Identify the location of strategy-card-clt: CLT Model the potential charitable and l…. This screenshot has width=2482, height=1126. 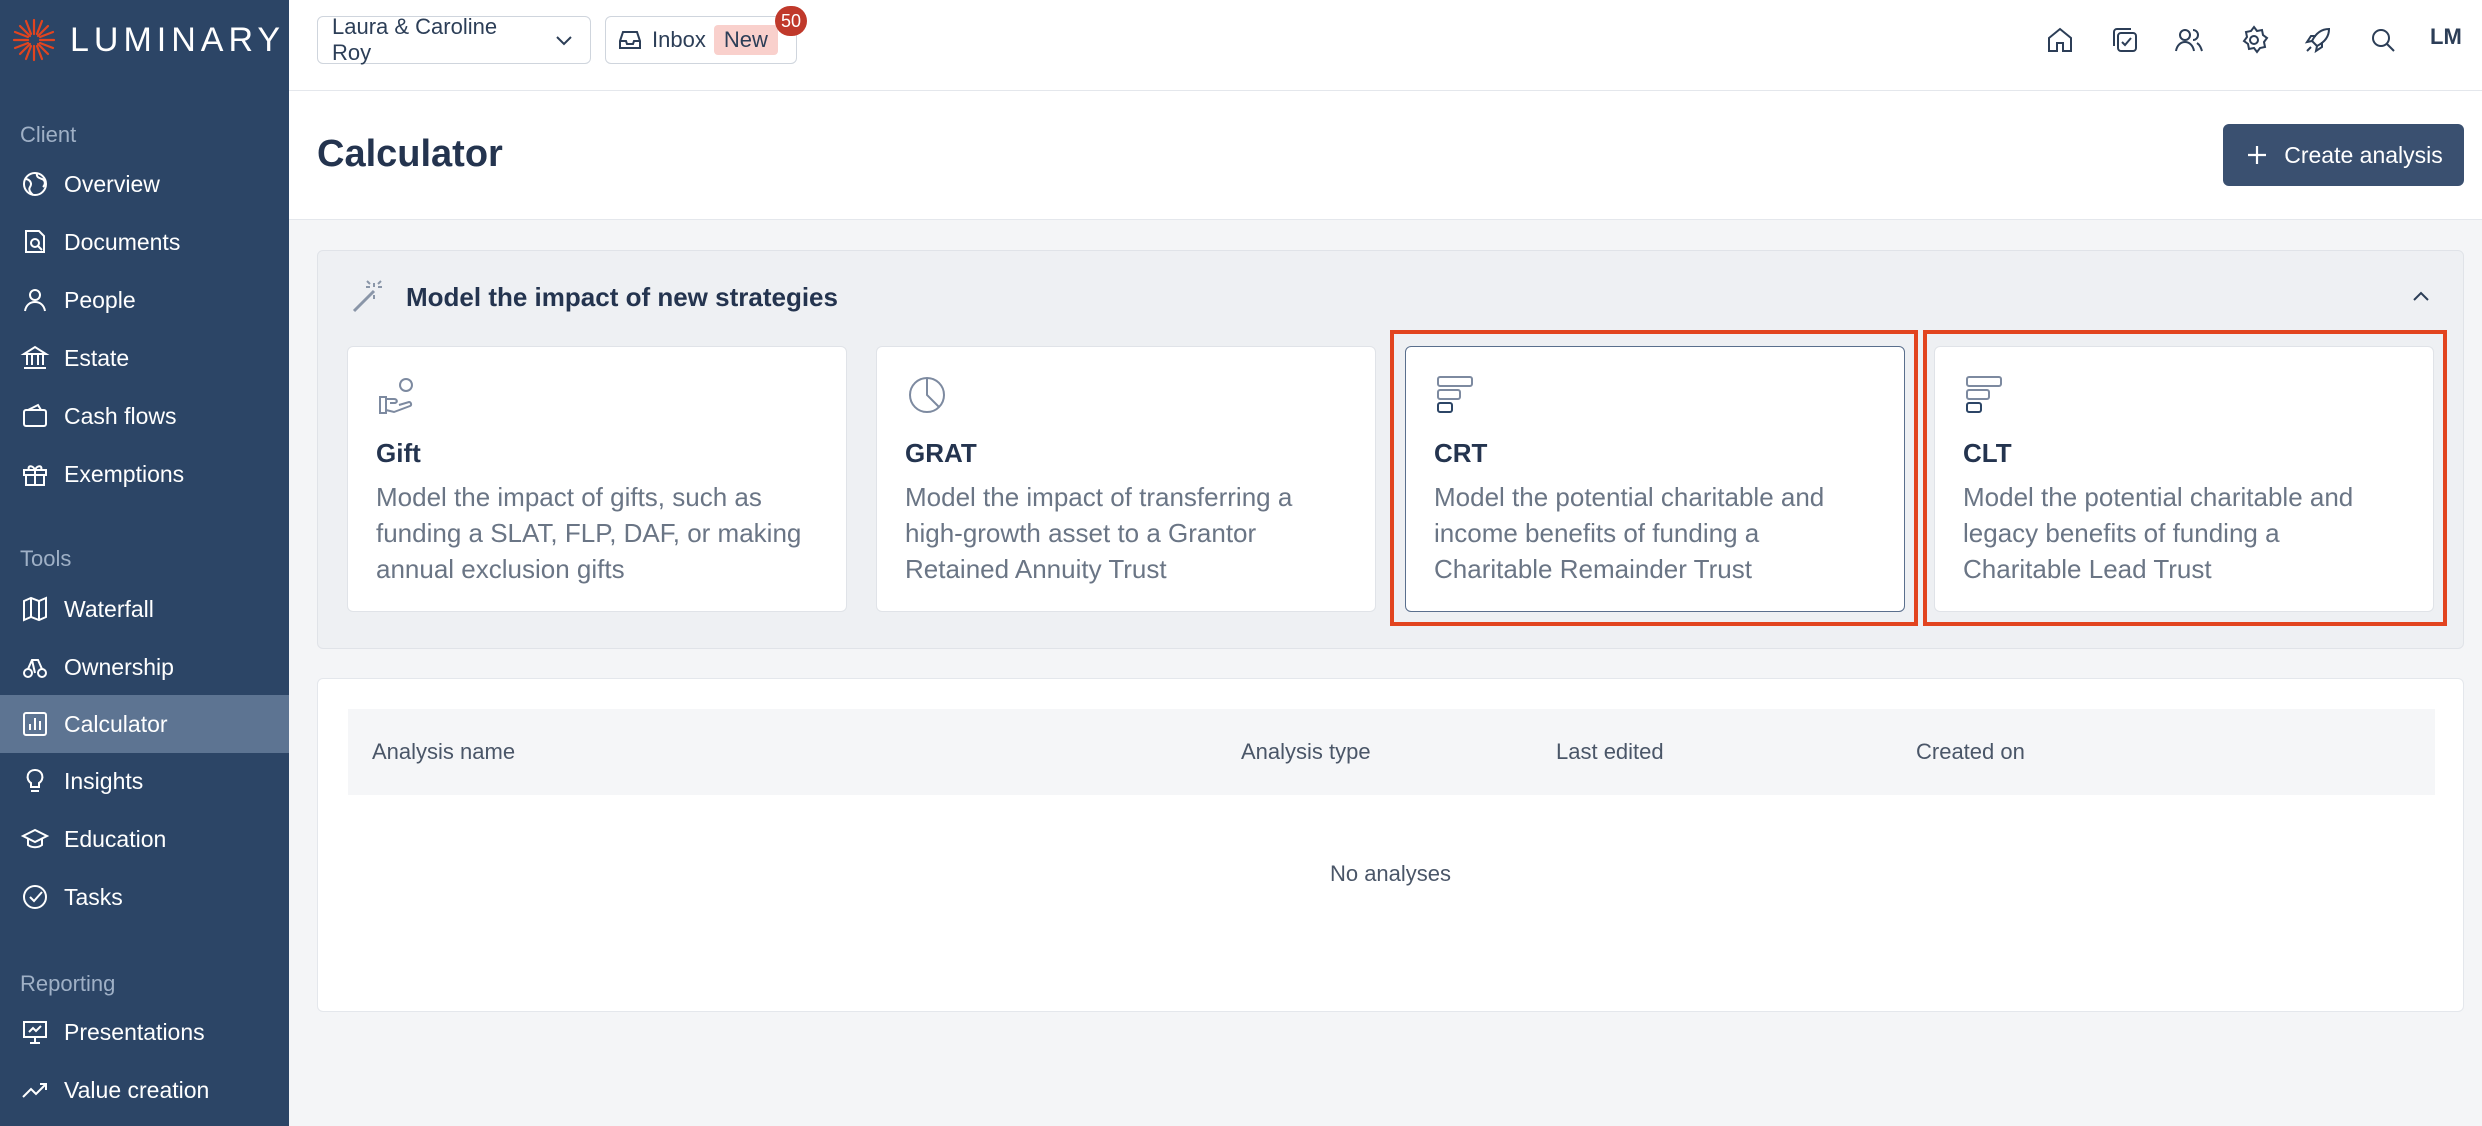
(2184, 479).